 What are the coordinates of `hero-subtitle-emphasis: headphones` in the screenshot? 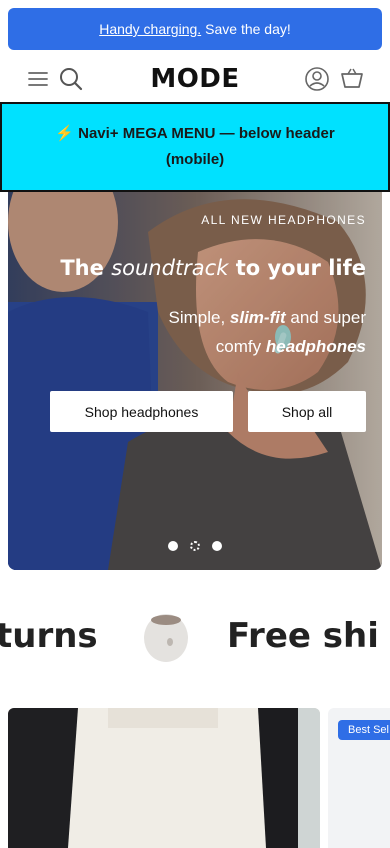 It's located at (315, 346).